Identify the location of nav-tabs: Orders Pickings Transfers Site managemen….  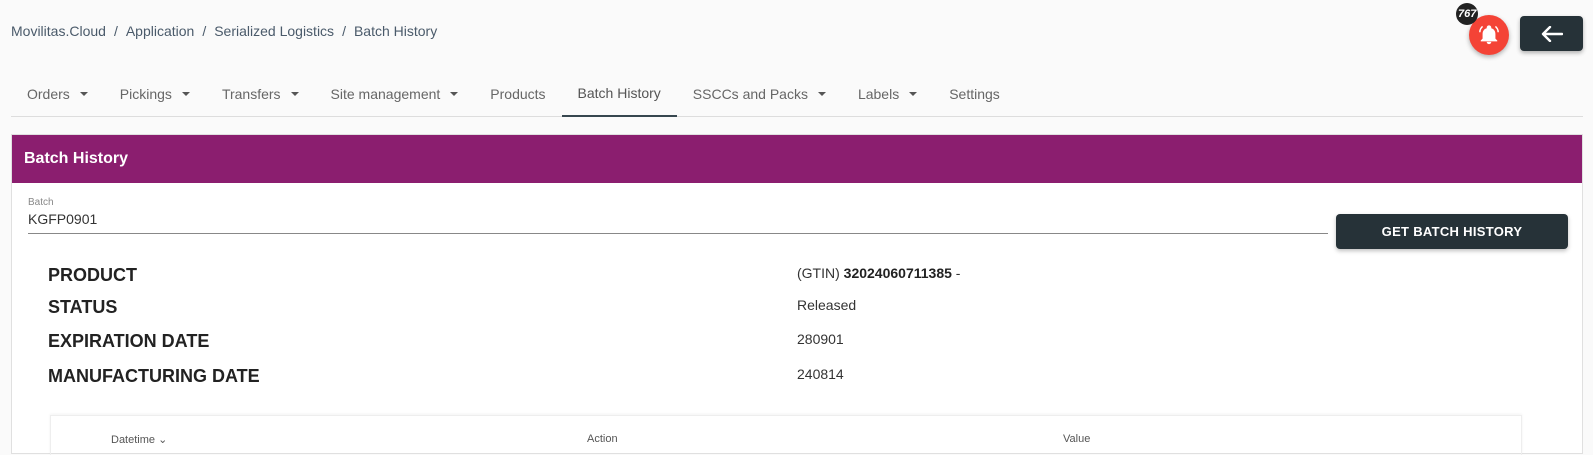
(797, 93).